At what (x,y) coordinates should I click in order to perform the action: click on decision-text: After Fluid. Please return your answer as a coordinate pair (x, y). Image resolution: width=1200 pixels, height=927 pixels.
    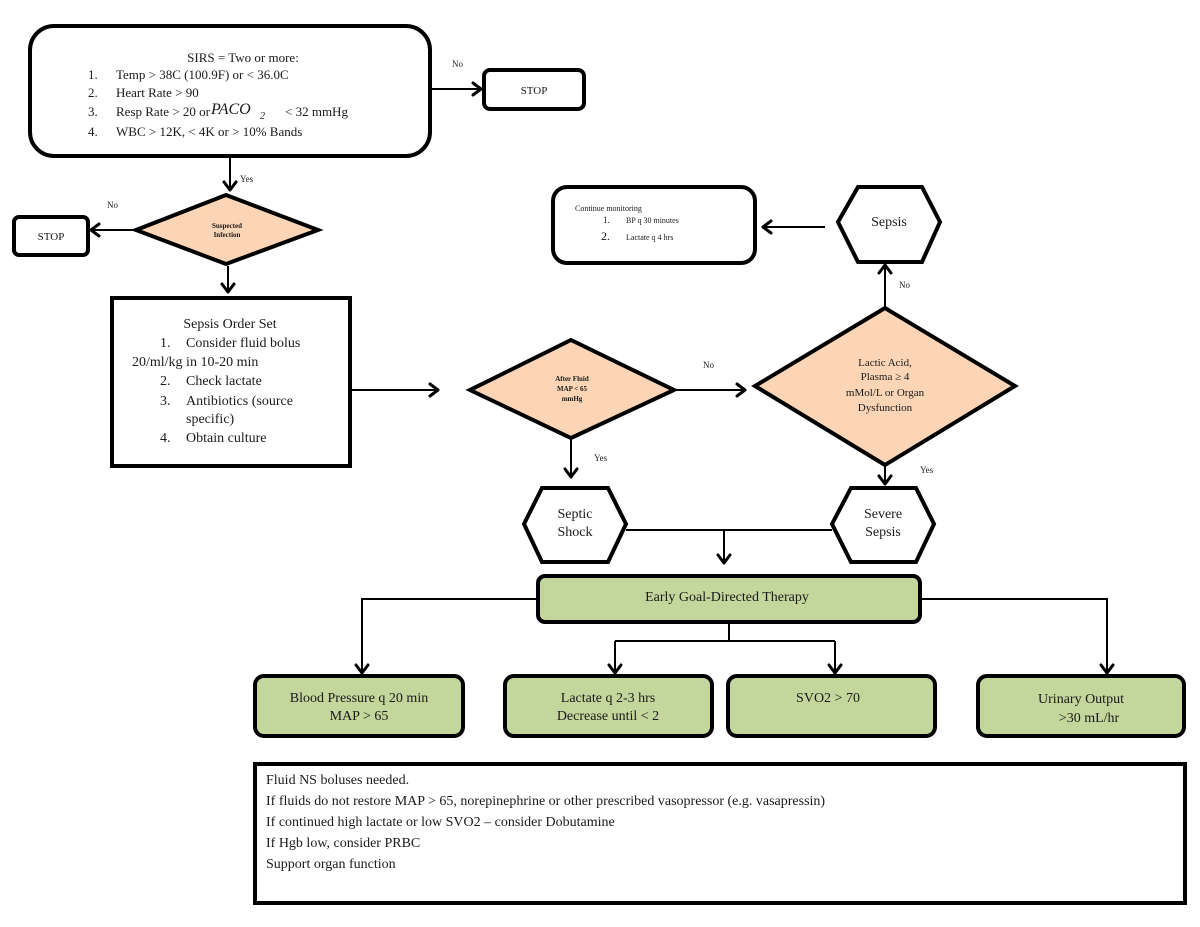
    Looking at the image, I should click on (572, 379).